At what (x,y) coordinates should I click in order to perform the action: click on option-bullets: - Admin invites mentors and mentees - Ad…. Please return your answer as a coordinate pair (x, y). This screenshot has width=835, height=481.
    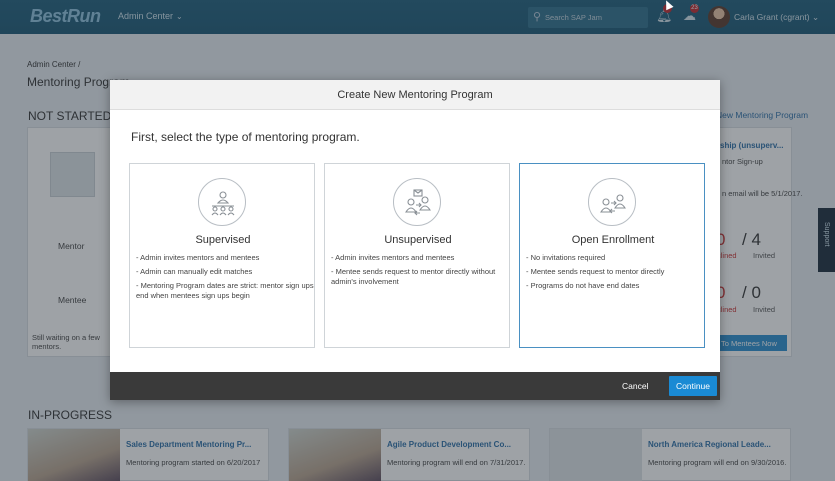
    Looking at the image, I should click on (225, 279).